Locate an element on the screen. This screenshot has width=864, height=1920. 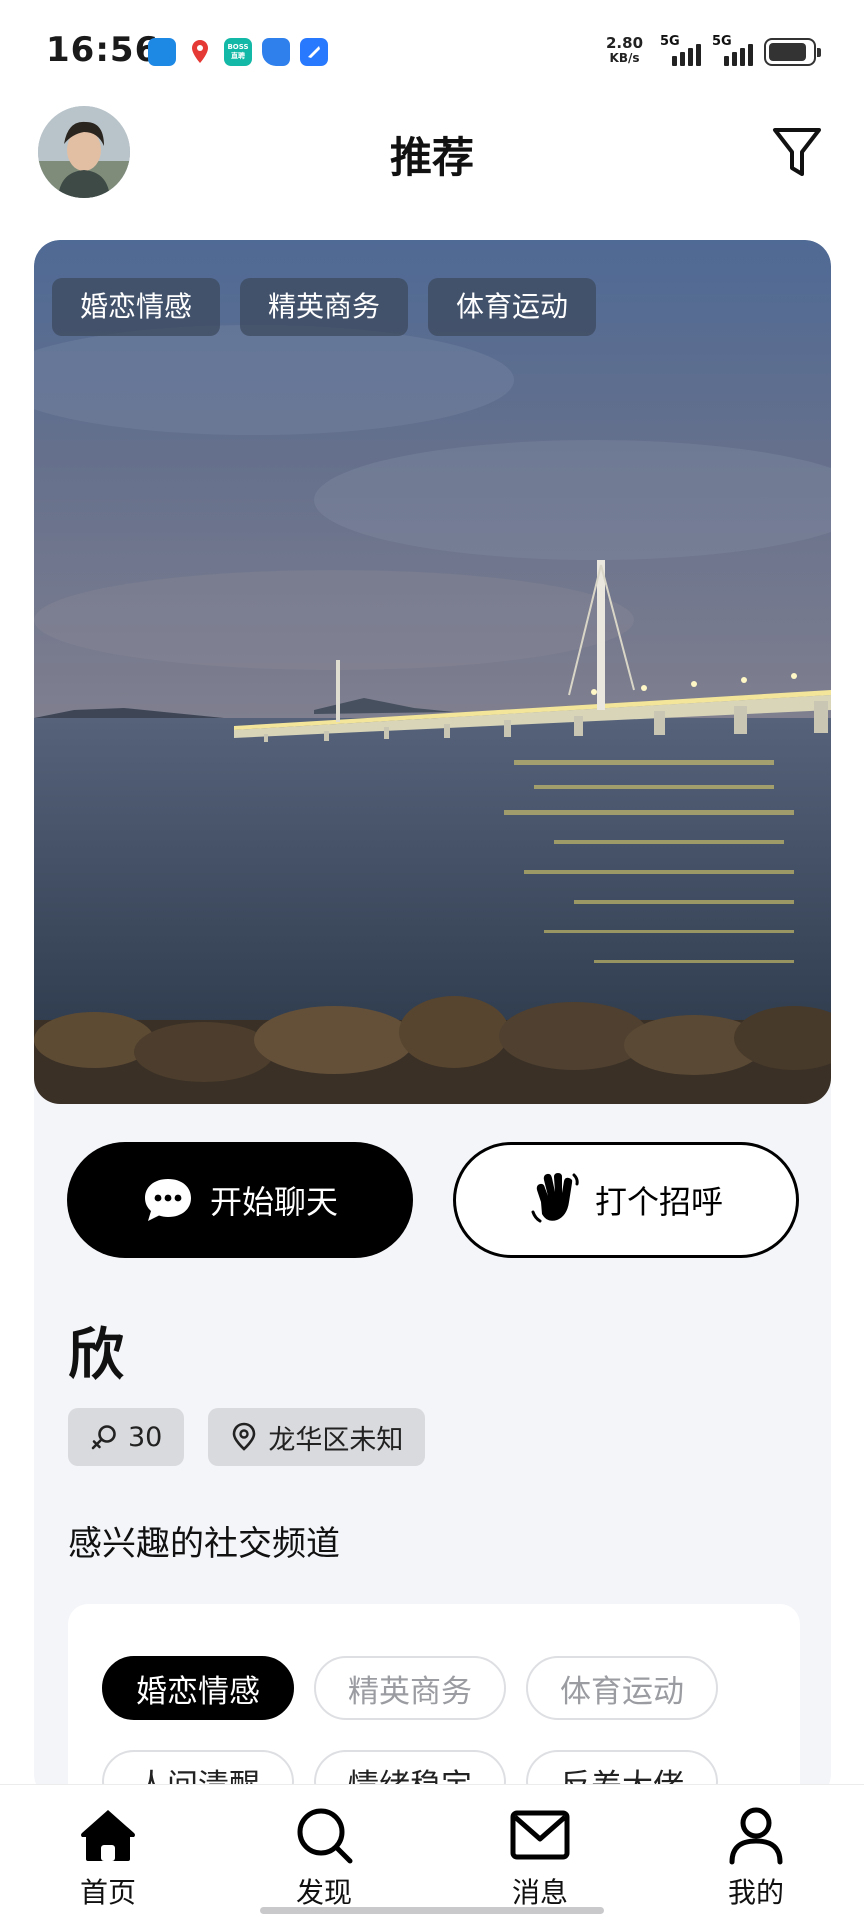
nav-label-home: 首页 is located at coordinates (107, 1892).